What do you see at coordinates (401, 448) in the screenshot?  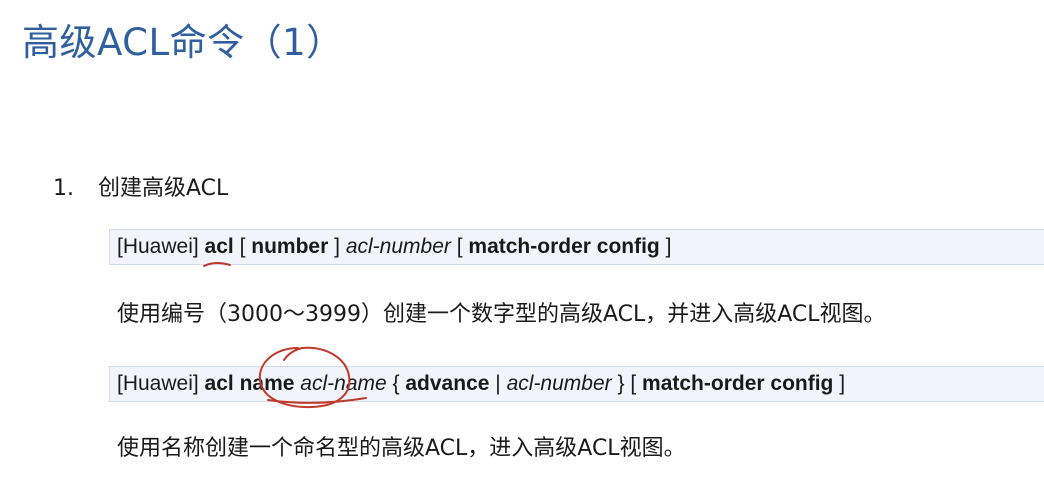 I see `description-named-acl: 使用名称创建一个命名型的高级ACL，进入高级ACL视图。` at bounding box center [401, 448].